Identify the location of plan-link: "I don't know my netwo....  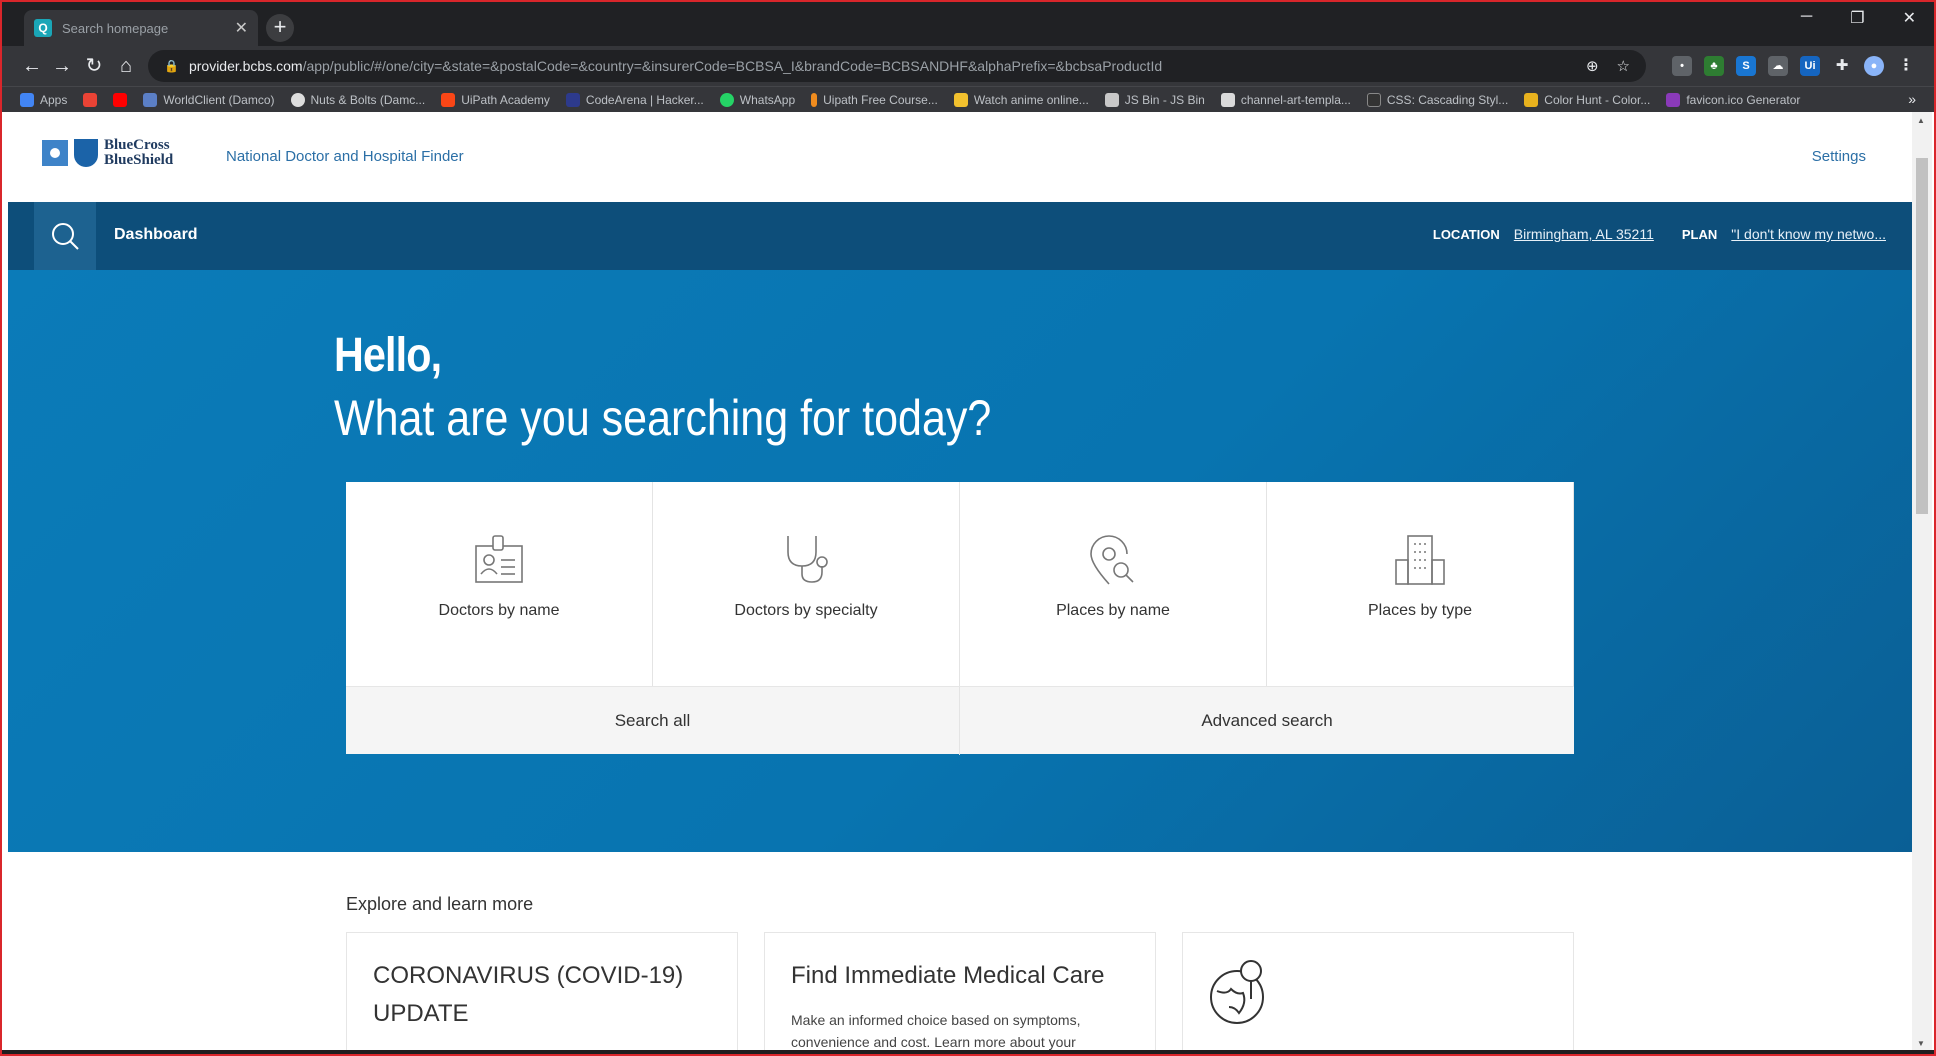
(1808, 234).